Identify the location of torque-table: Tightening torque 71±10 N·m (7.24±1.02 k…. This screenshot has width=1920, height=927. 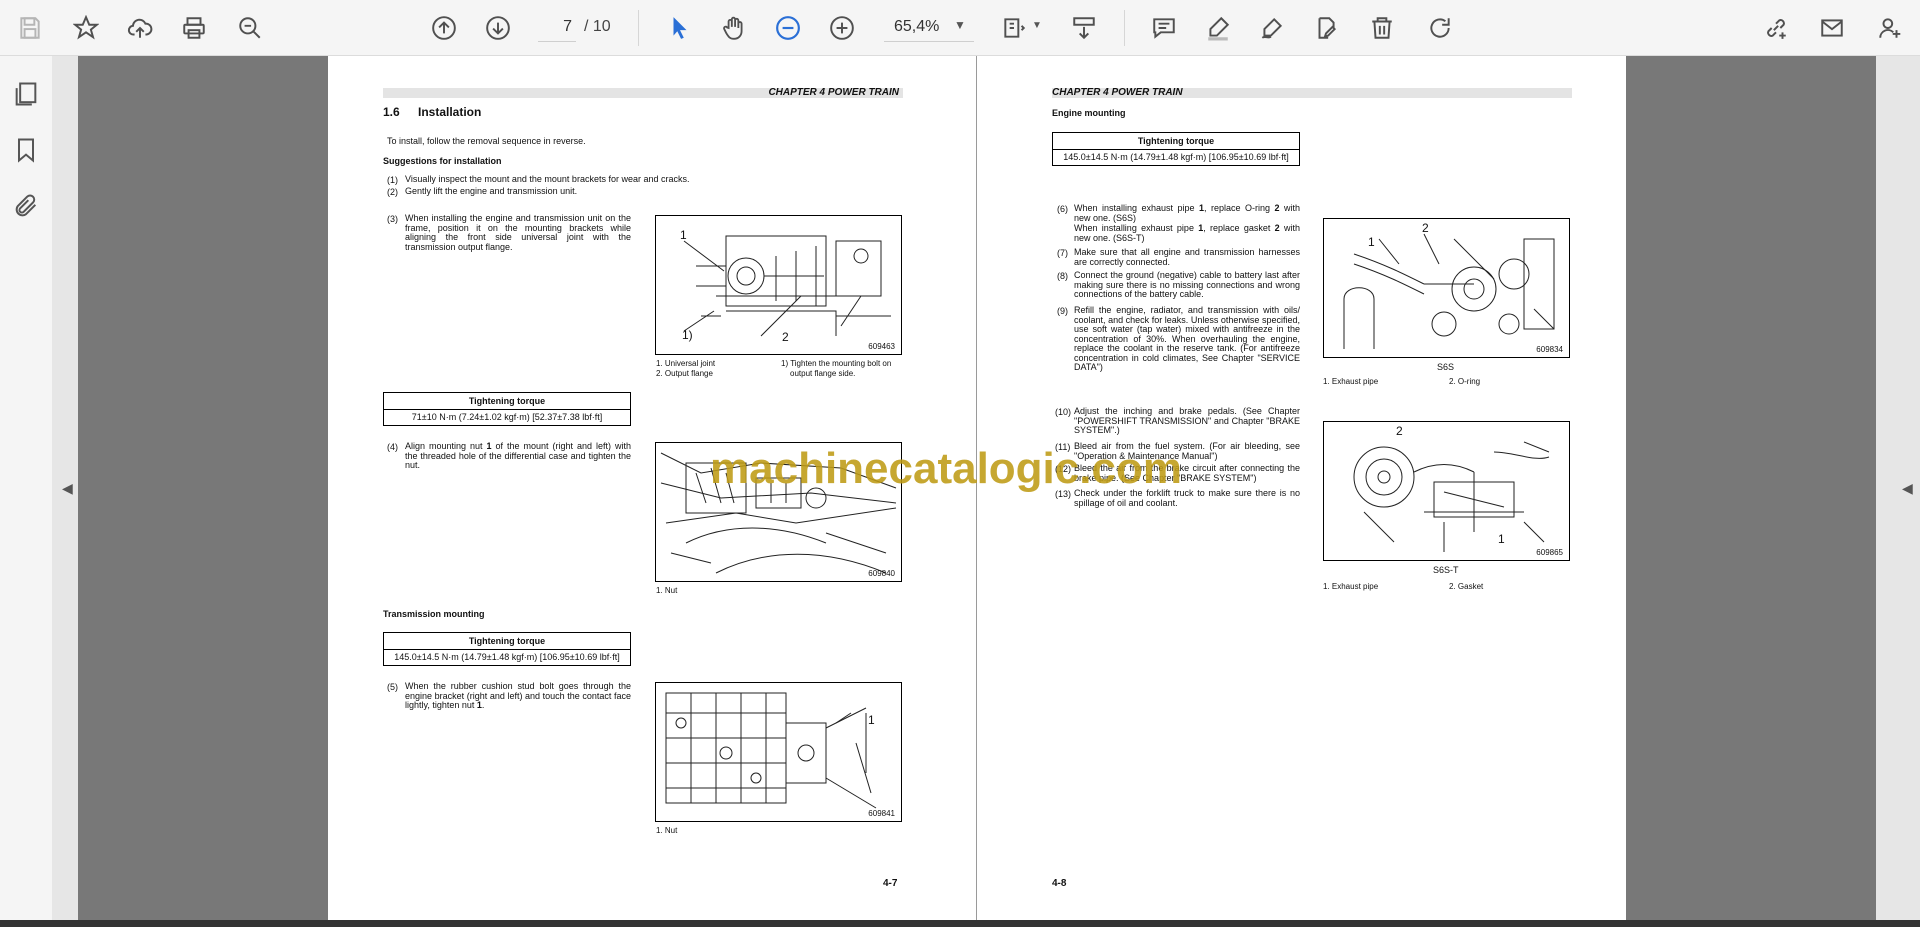
(507, 409).